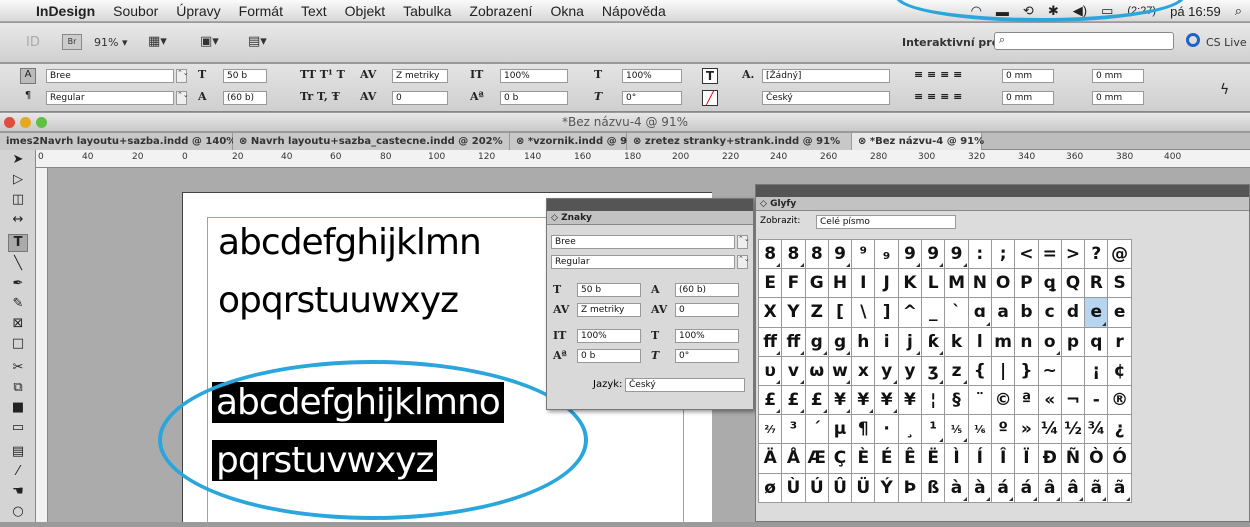 The image size is (1250, 527). Describe the element at coordinates (816, 283) in the screenshot. I see `glyph-cell: G` at that location.